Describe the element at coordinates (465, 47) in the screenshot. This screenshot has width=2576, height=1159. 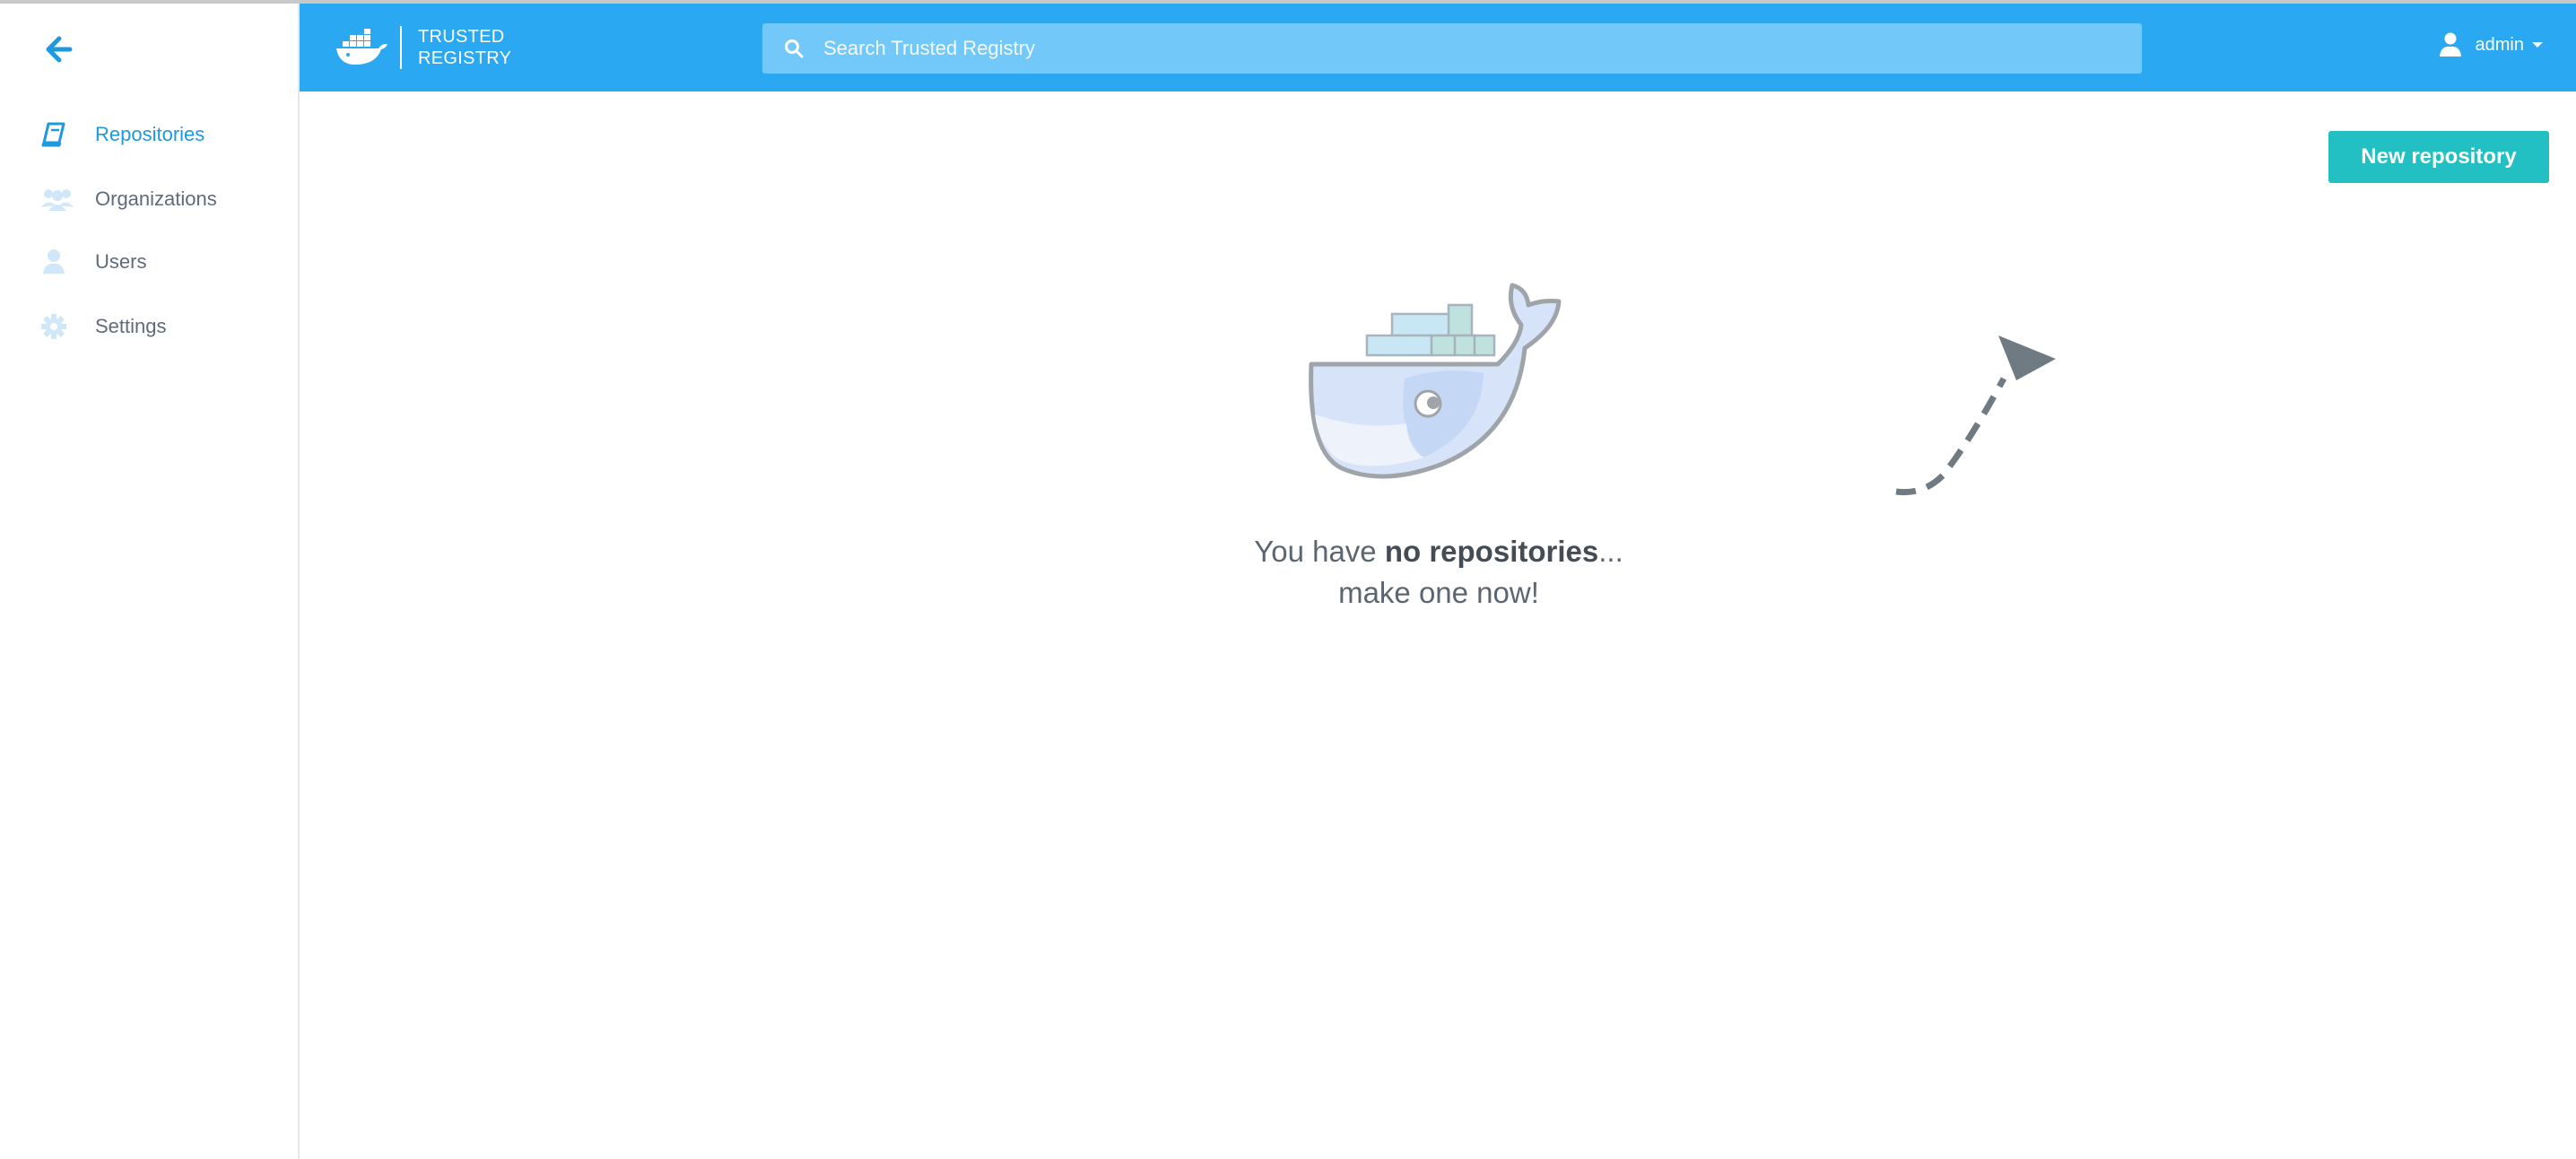
I see `brand-name: TRUSTED REGISTRY` at that location.